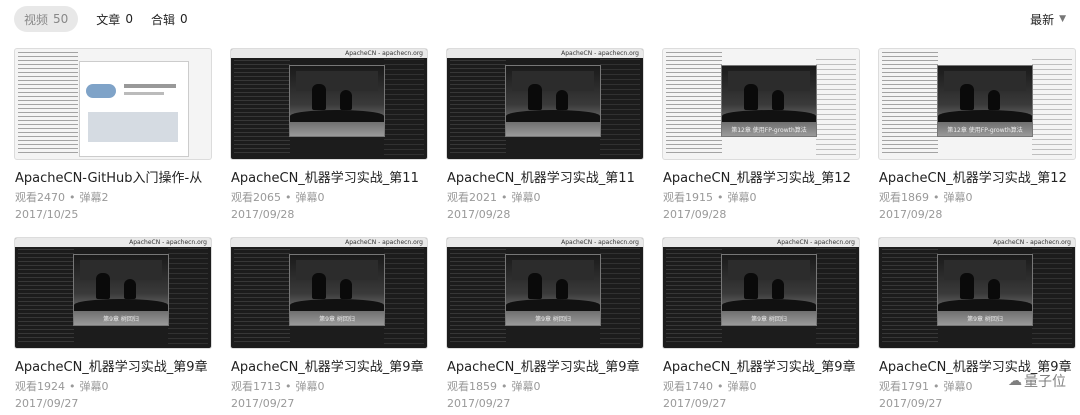  Describe the element at coordinates (46, 19) in the screenshot. I see `tab-videos: 视频 50` at that location.